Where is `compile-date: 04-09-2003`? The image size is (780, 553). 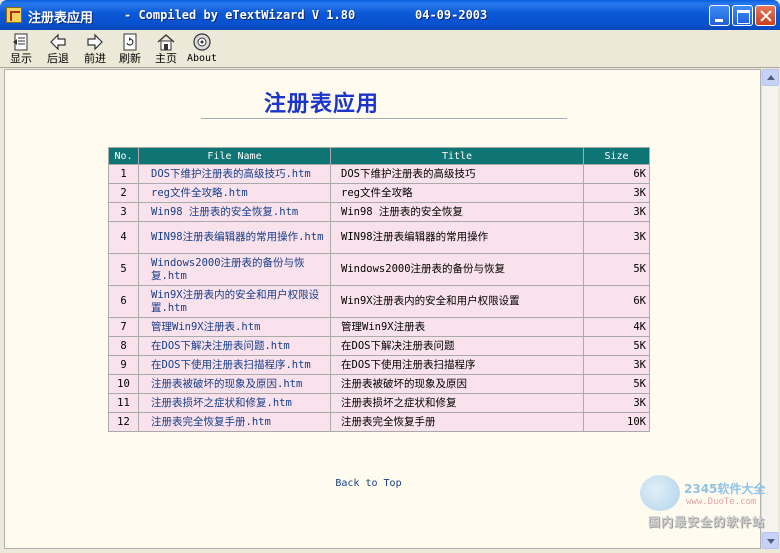 compile-date: 04-09-2003 is located at coordinates (451, 15).